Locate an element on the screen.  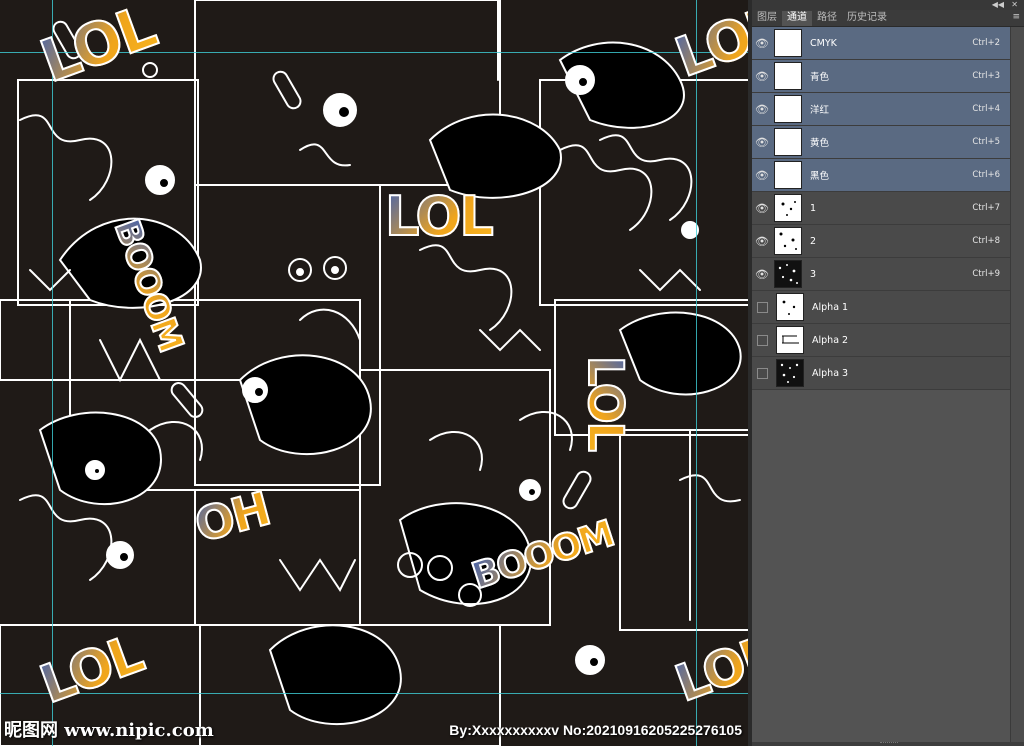
channel-row-spot-3: 👁 3 Ctrl+9 is located at coordinates (881, 274).